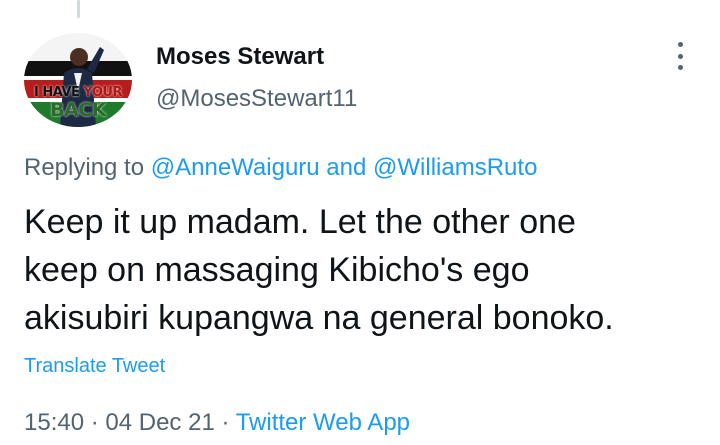 This screenshot has height=445, width=720. What do you see at coordinates (78, 110) in the screenshot?
I see `avatar-caption-bottom: BACK` at bounding box center [78, 110].